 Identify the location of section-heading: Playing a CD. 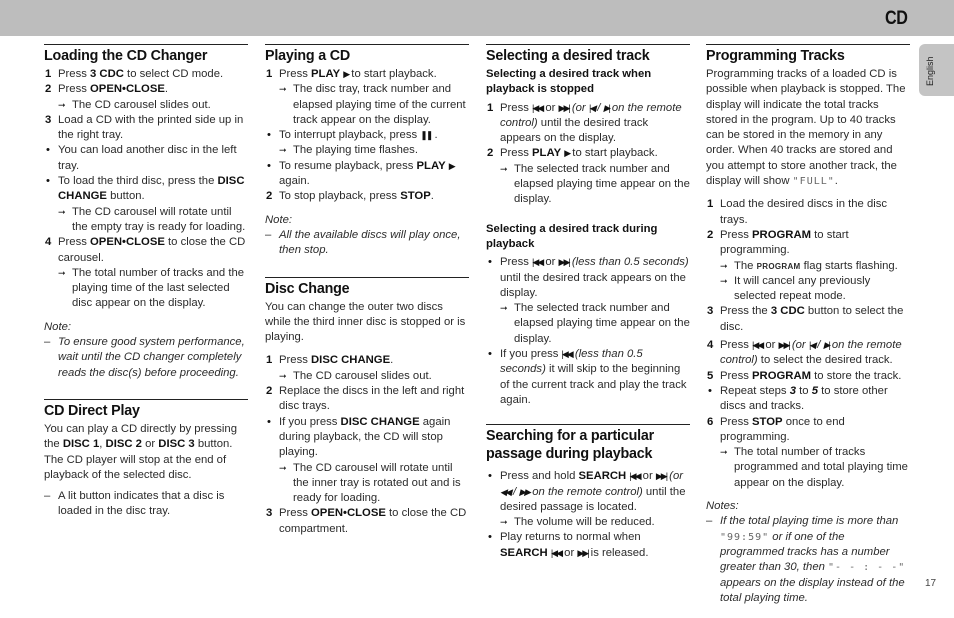
(307, 56).